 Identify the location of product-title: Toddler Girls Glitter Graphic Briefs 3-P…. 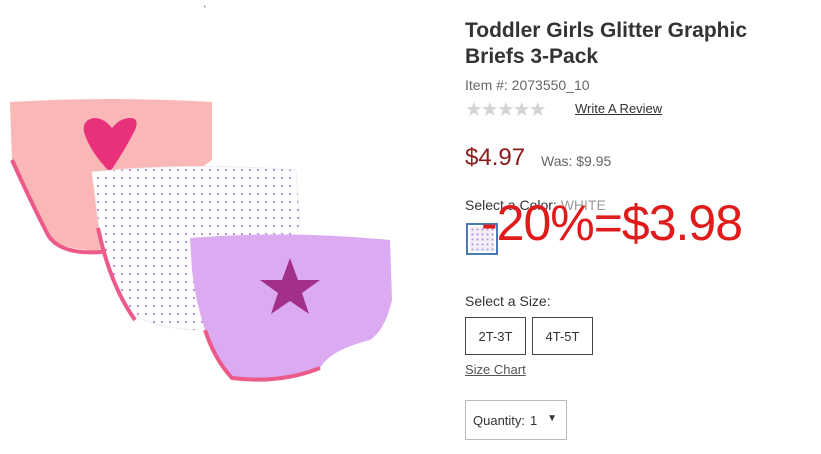
(606, 43).